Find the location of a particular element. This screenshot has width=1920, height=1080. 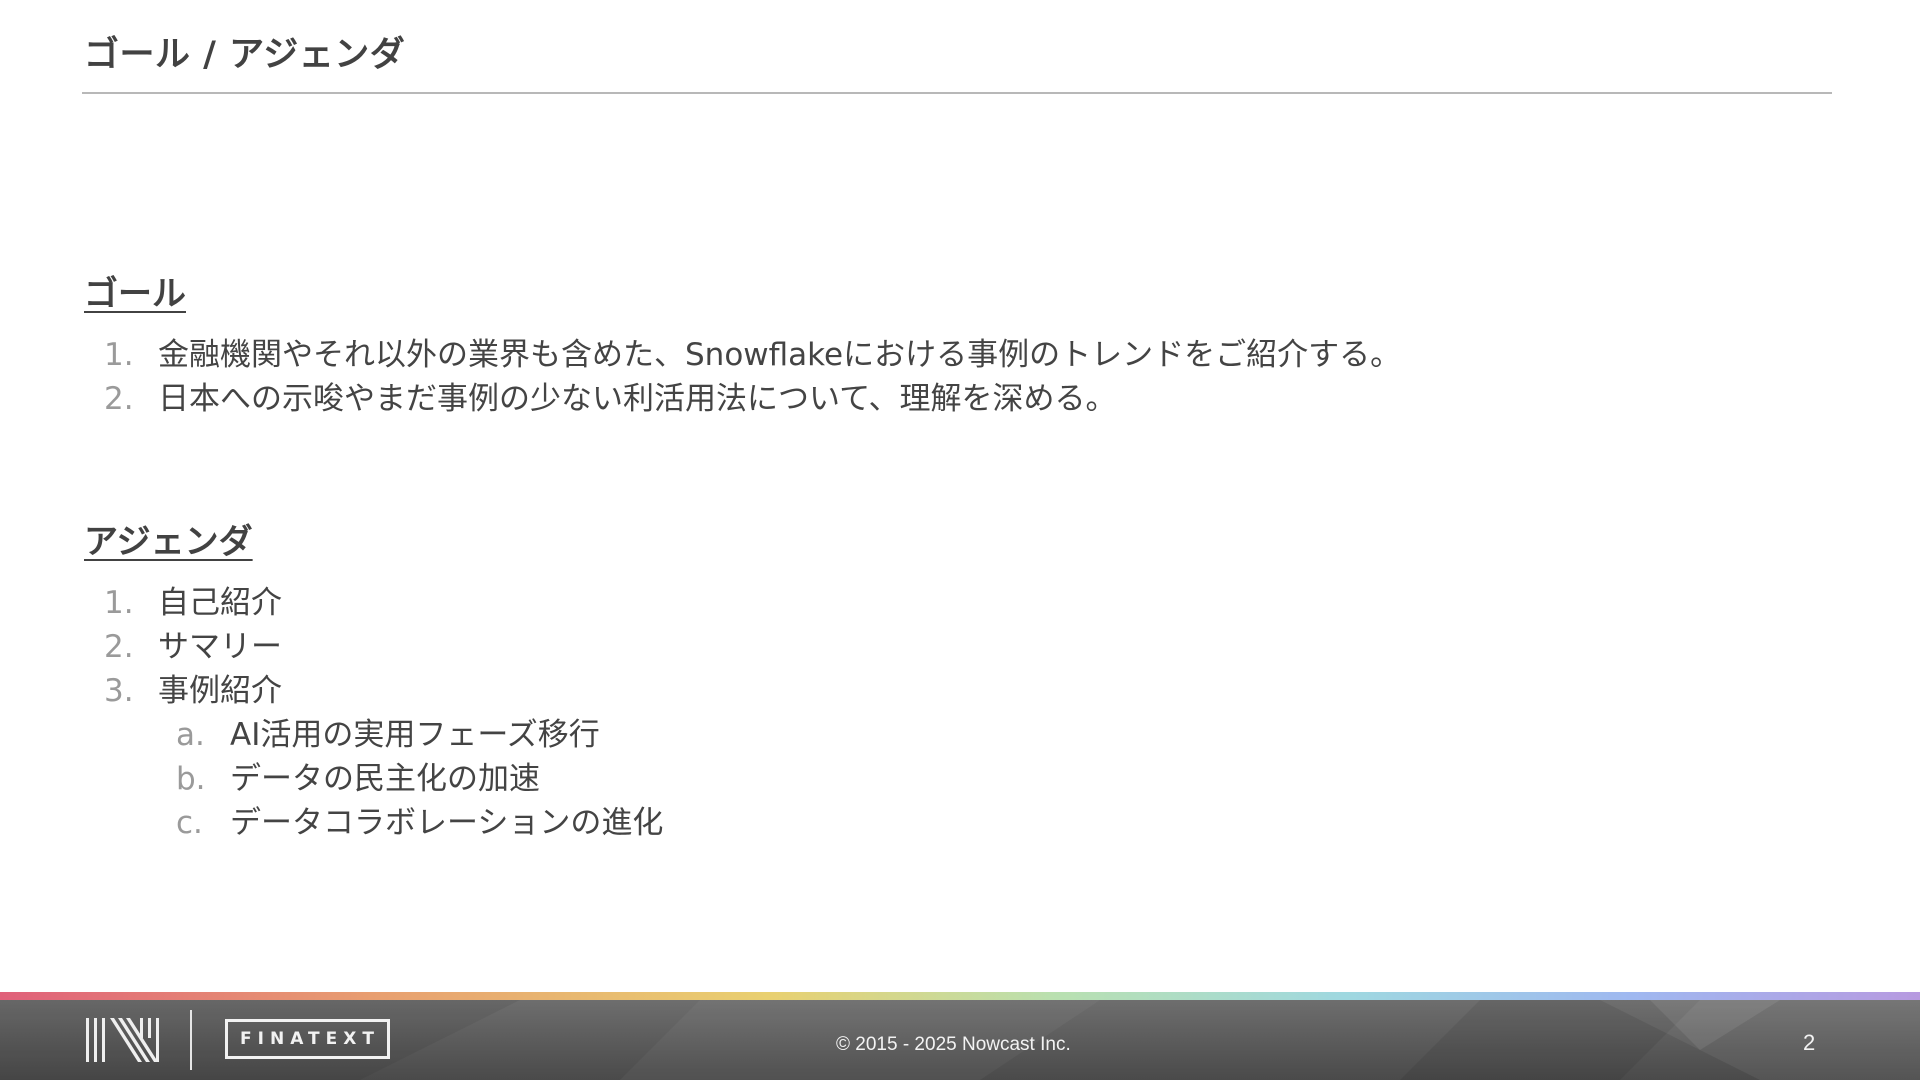

footer: FINATEXT © 2015 - 2025 Nowcast Inc. 2 is located at coordinates (960, 1036).